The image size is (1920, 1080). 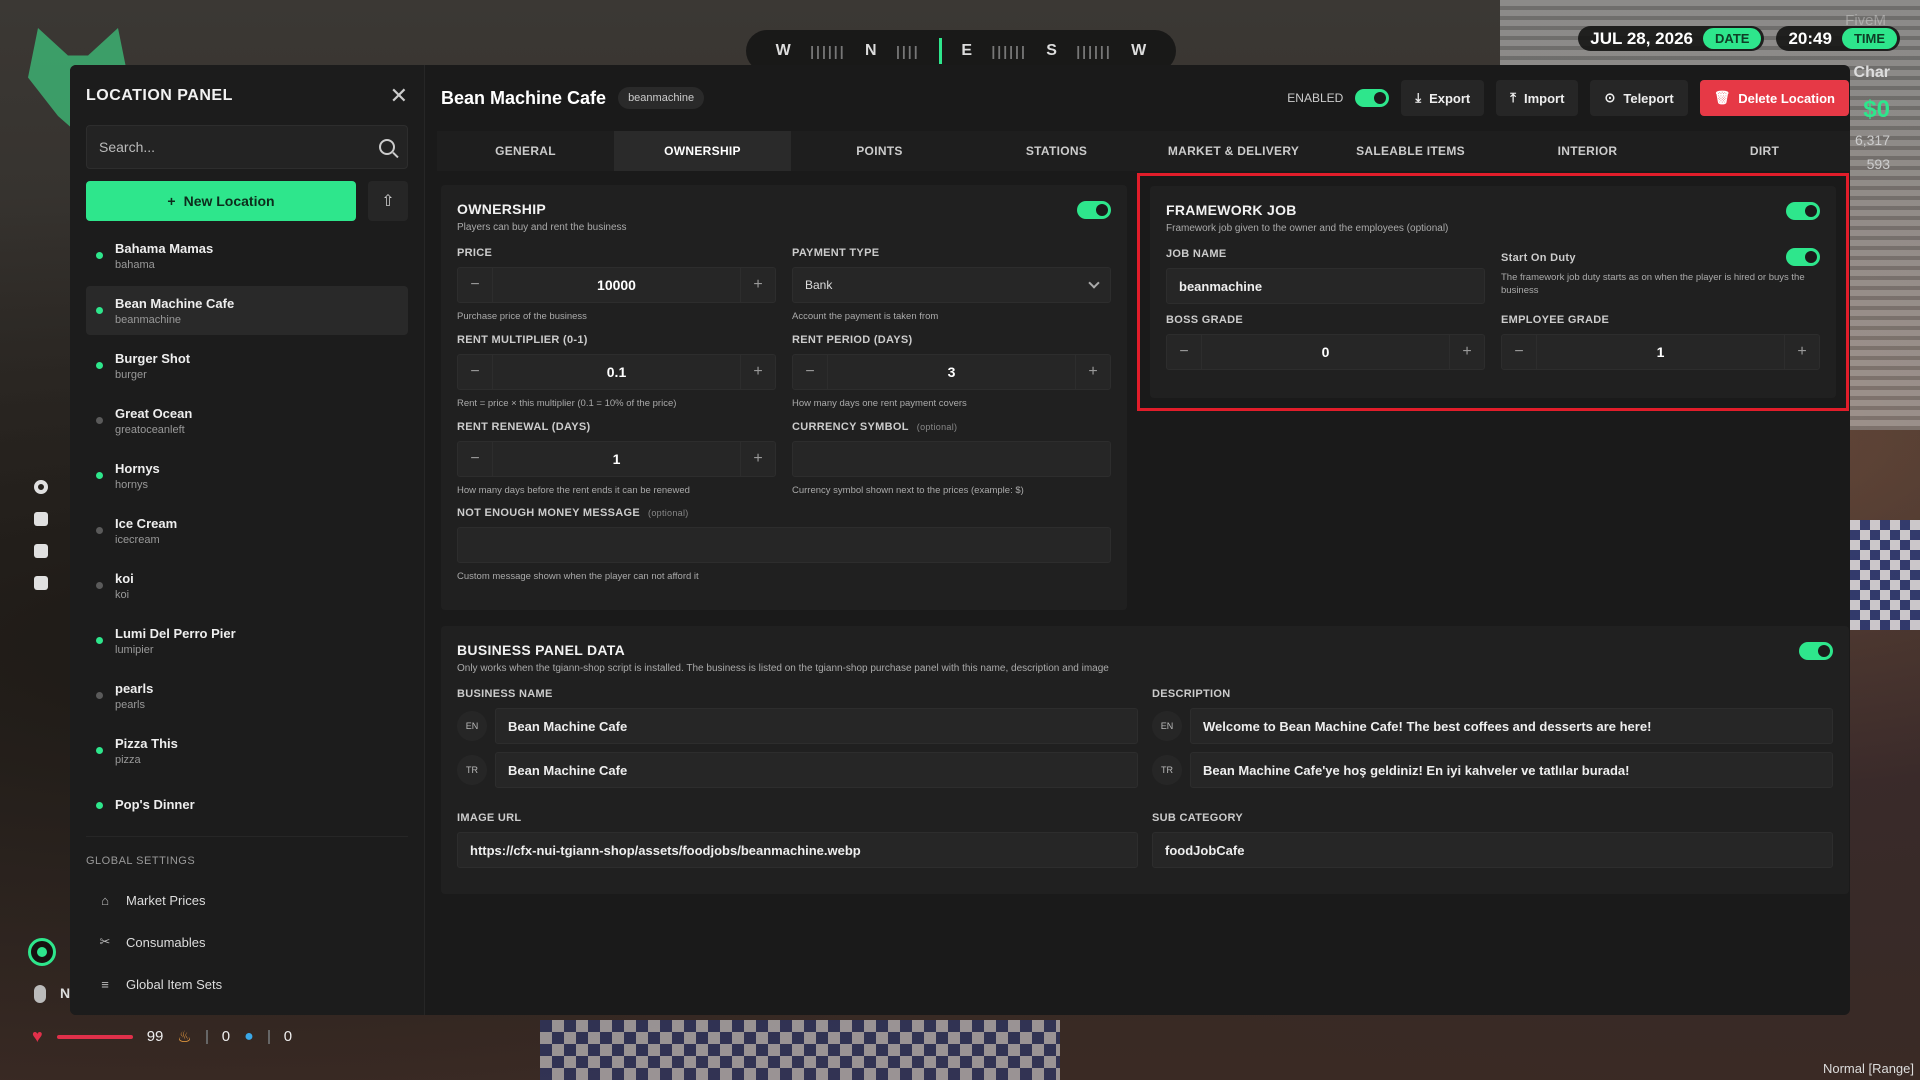 I want to click on phone-icon, so click(x=41, y=551).